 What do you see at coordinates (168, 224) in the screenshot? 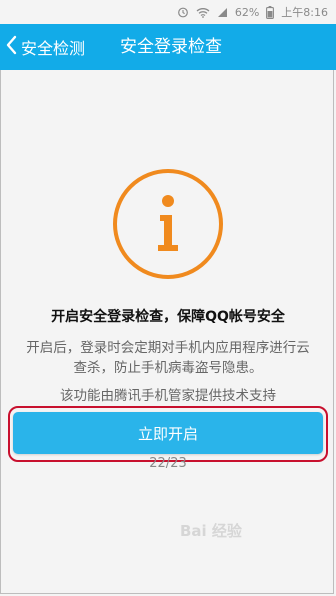
I see `info-icon` at bounding box center [168, 224].